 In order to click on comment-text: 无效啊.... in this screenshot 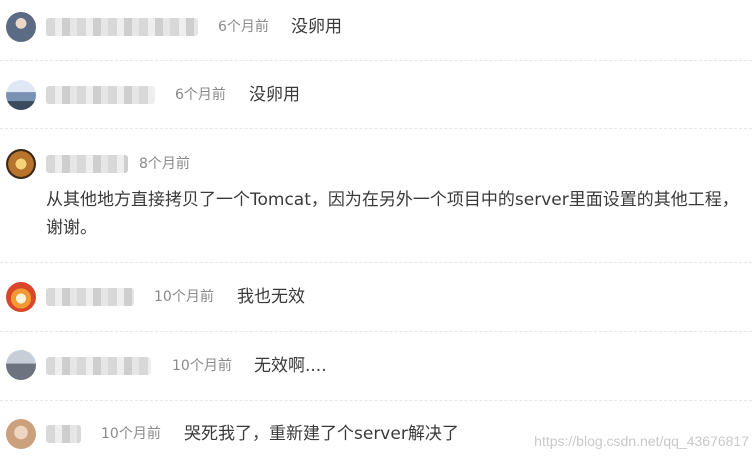, I will do `click(290, 366)`.